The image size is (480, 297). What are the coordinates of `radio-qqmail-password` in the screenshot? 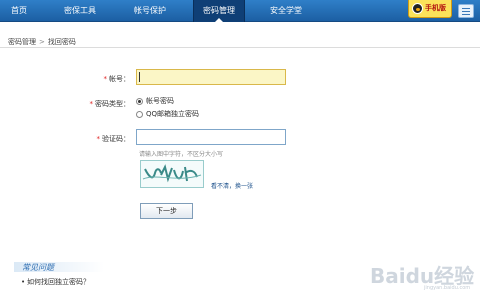 It's located at (139, 114).